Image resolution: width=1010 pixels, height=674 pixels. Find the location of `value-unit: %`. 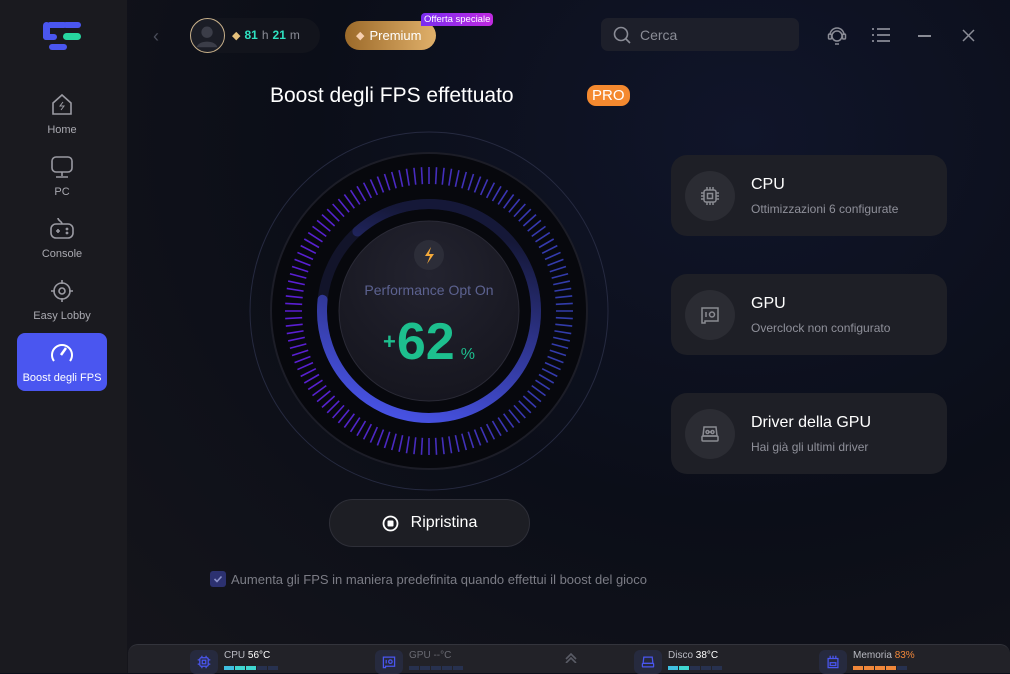

value-unit: % is located at coordinates (467, 354).